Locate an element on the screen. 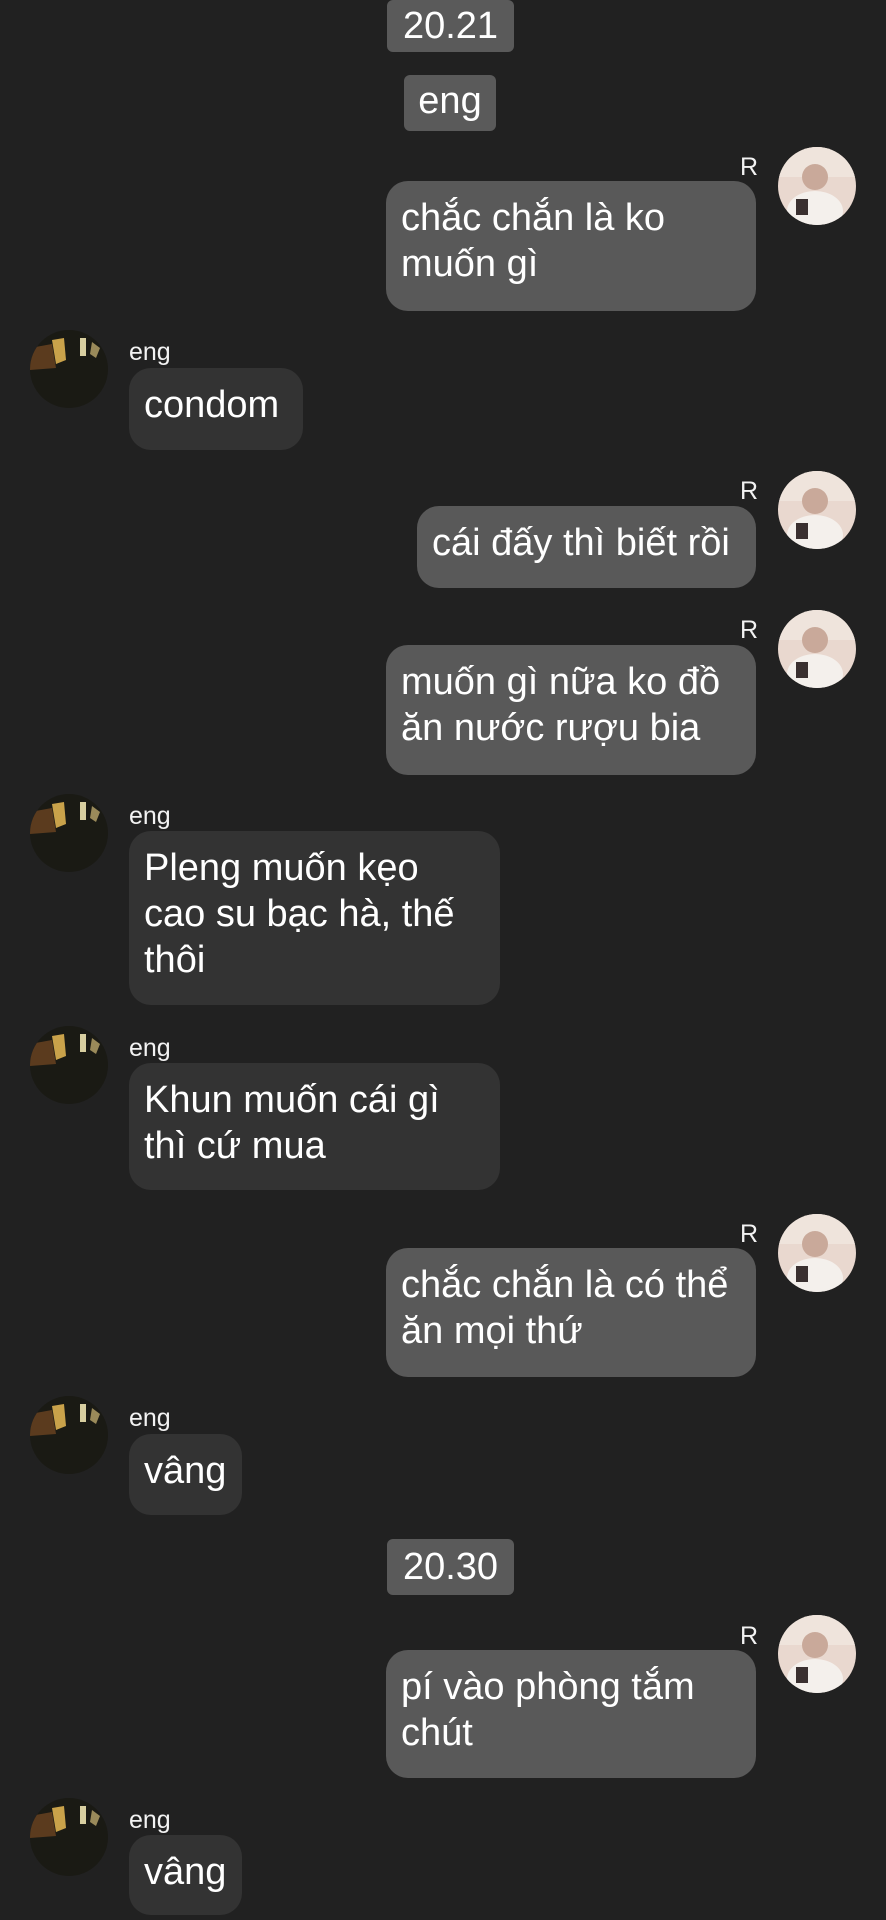 This screenshot has width=886, height=1920. message-bubble-outgoing: chắc chắn là có thể ăn mọi thứ is located at coordinates (571, 1312).